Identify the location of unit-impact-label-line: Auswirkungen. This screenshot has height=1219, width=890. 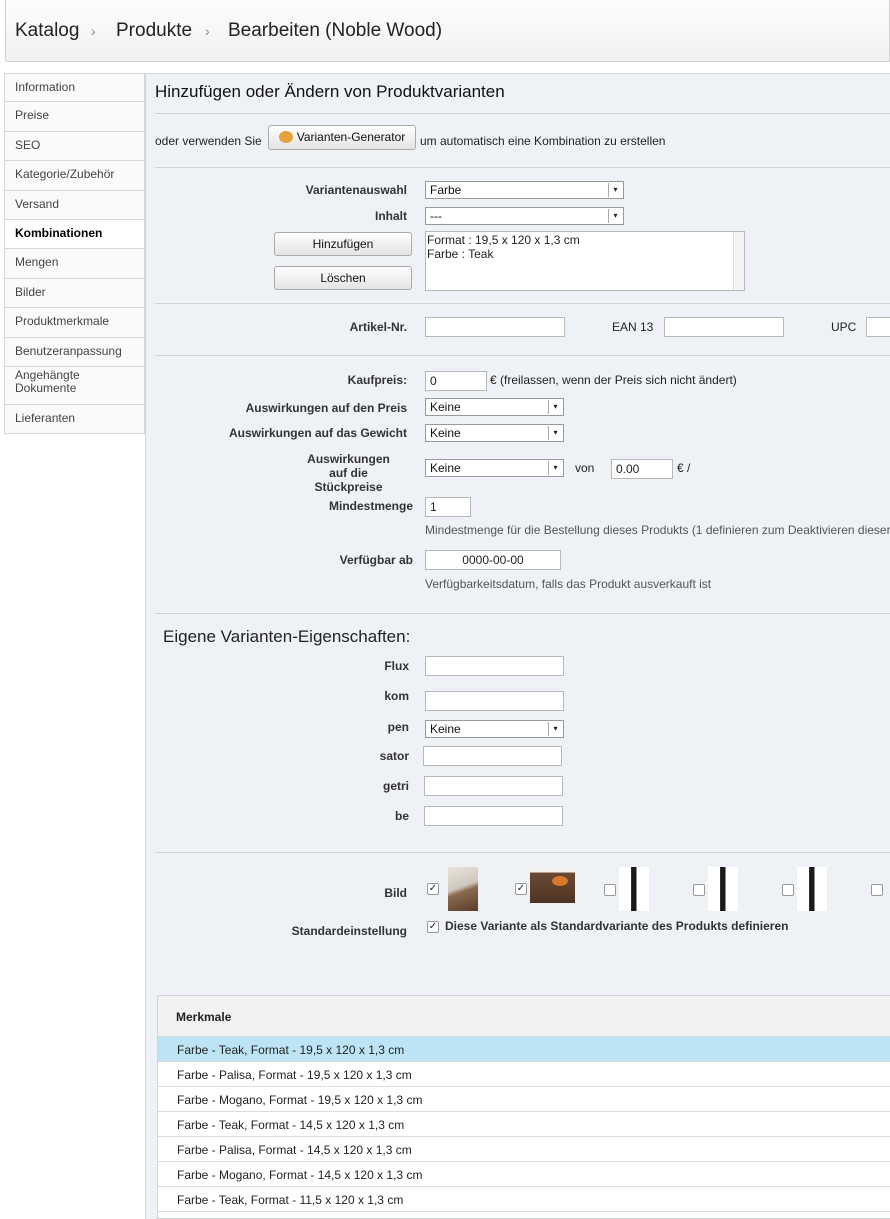
(348, 459).